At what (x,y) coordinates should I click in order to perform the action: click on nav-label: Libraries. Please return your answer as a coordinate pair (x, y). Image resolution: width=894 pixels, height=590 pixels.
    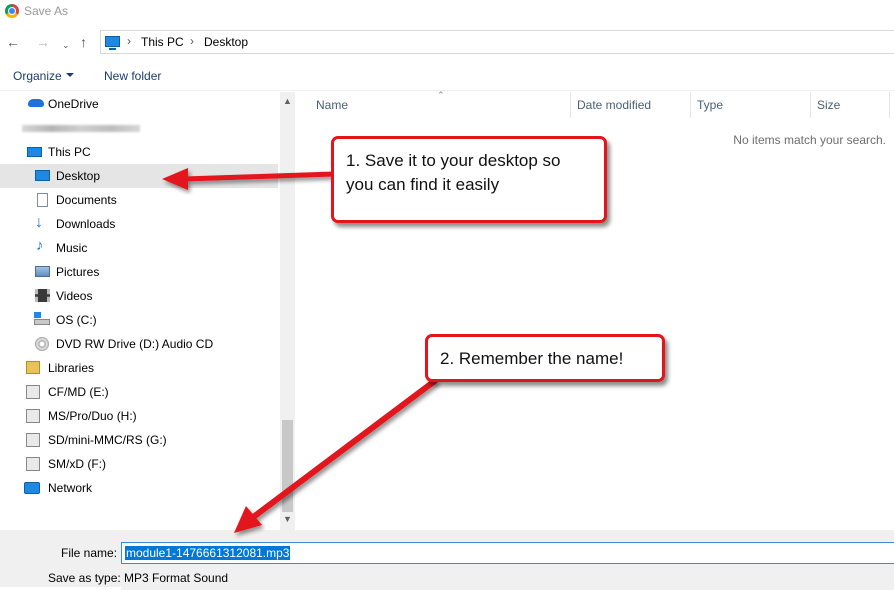
    Looking at the image, I should click on (71, 368).